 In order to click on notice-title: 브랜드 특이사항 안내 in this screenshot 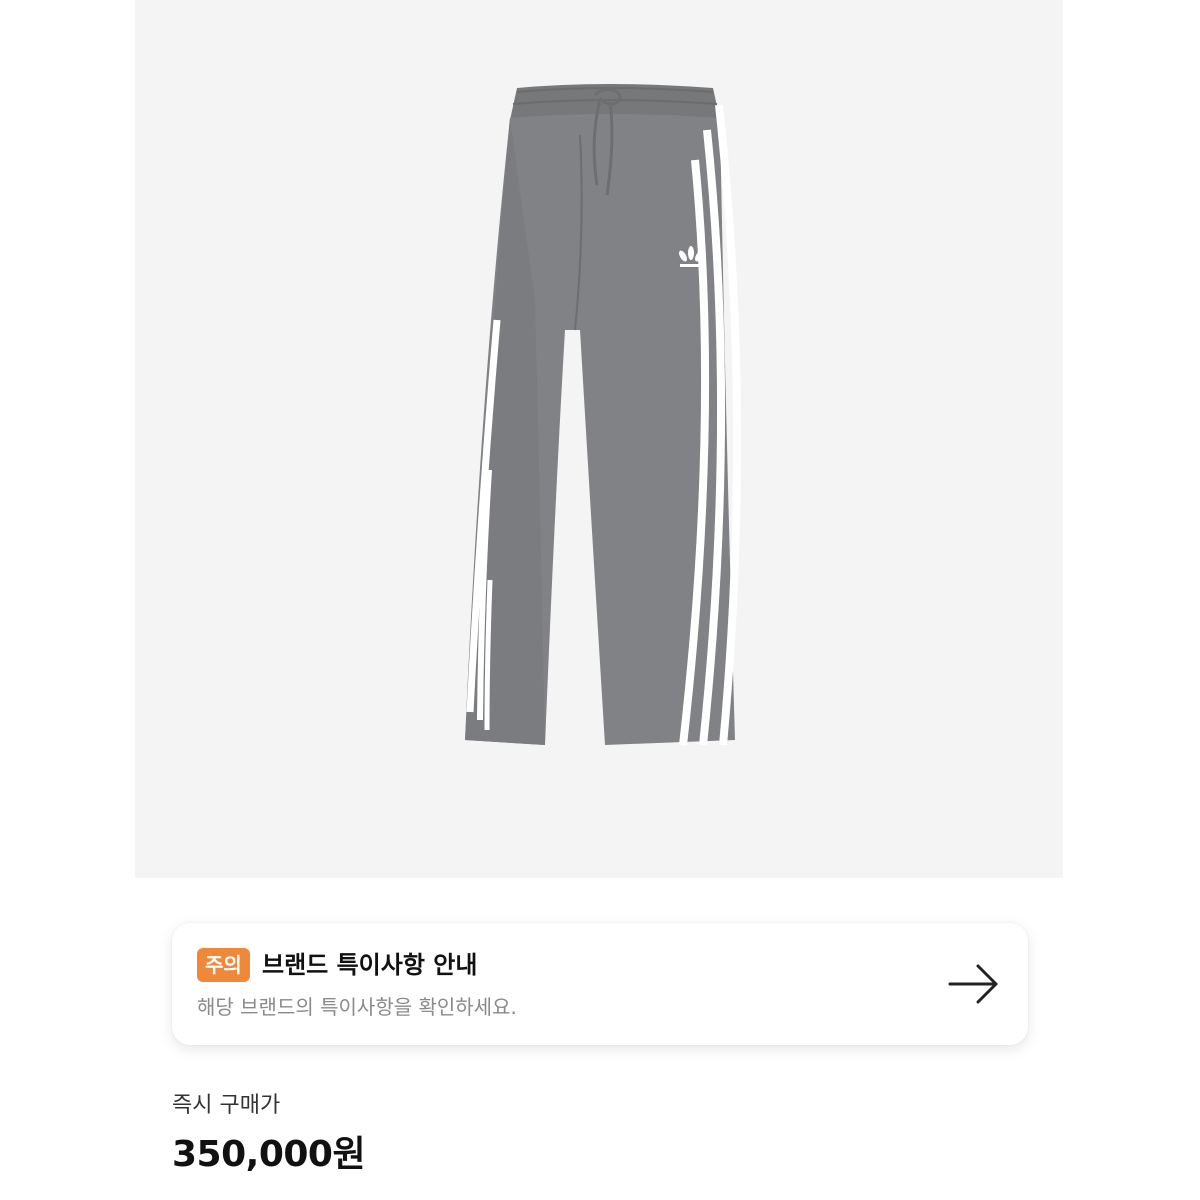, I will do `click(370, 965)`.